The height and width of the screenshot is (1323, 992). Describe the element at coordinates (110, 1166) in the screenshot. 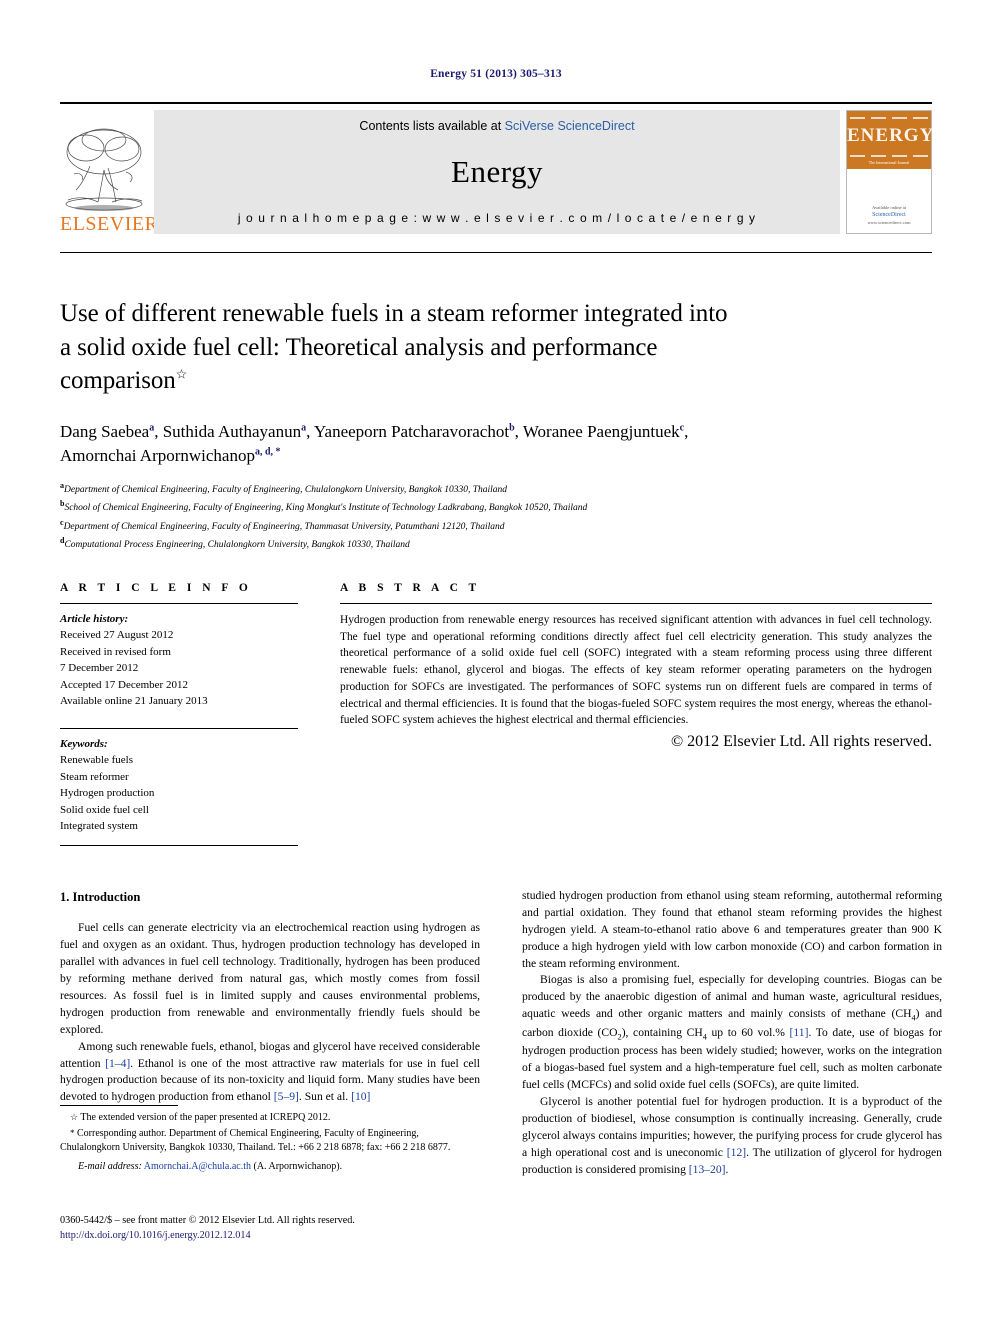

I see `email-label: E-mail address:` at that location.